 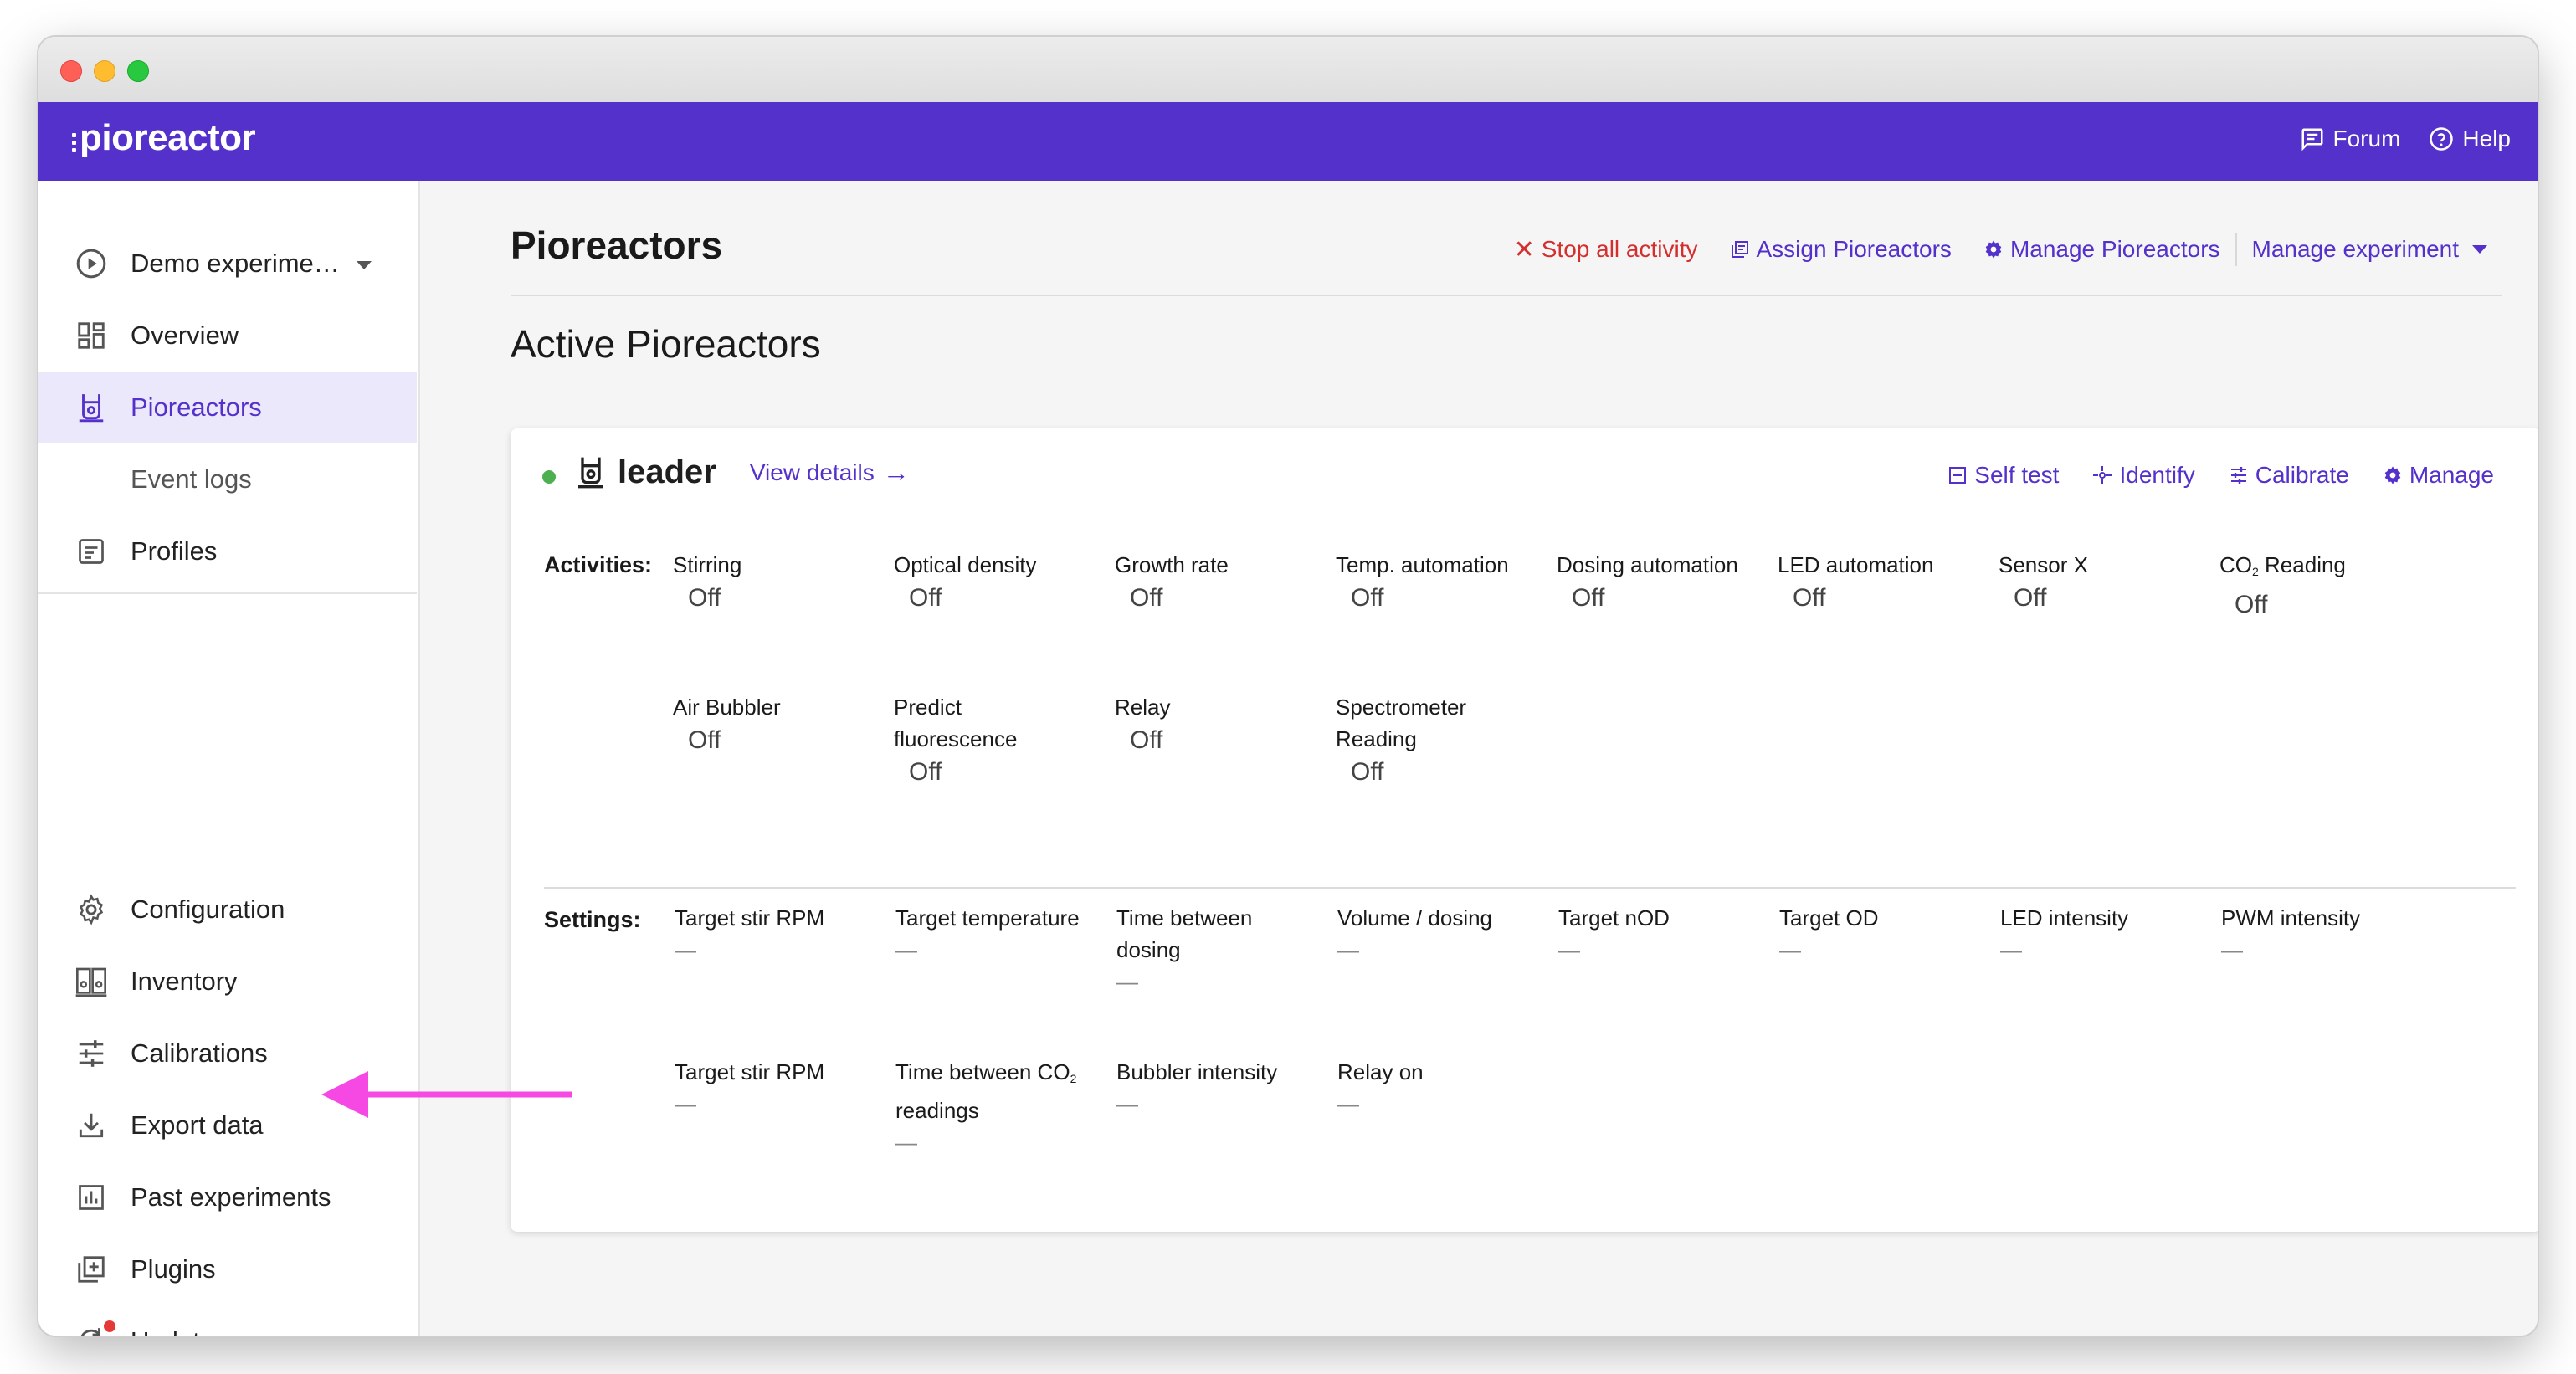 I want to click on section-title: Active Pioreactors, so click(x=666, y=344).